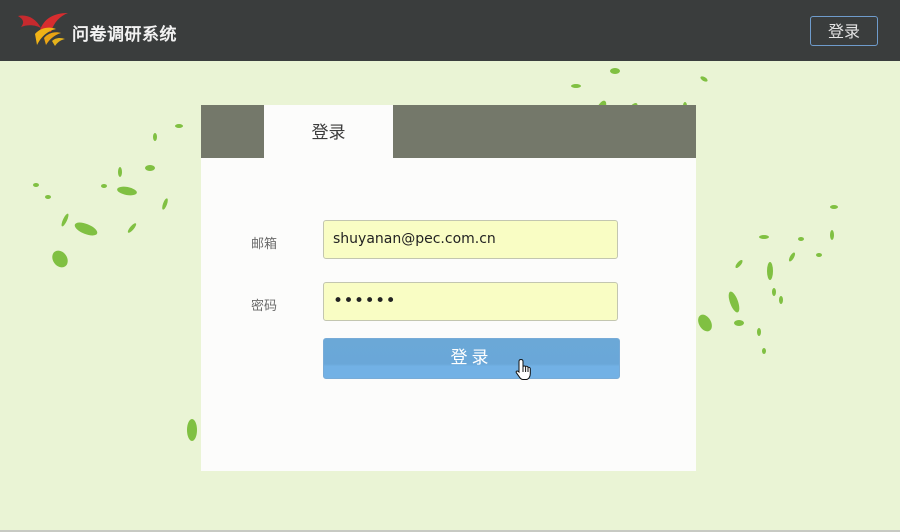  I want to click on login-button: 登录, so click(471, 358).